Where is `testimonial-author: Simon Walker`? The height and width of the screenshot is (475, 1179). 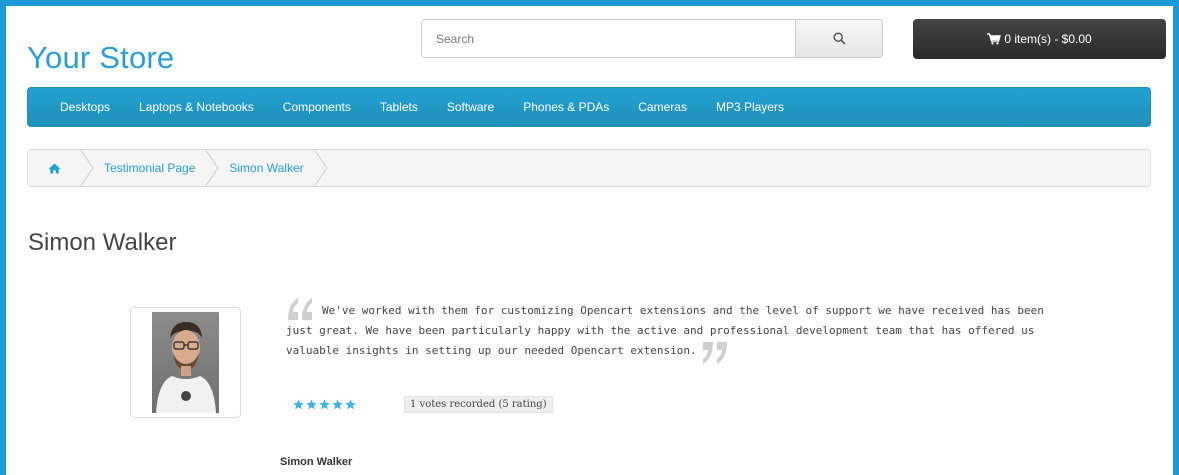
testimonial-author: Simon Walker is located at coordinates (316, 462).